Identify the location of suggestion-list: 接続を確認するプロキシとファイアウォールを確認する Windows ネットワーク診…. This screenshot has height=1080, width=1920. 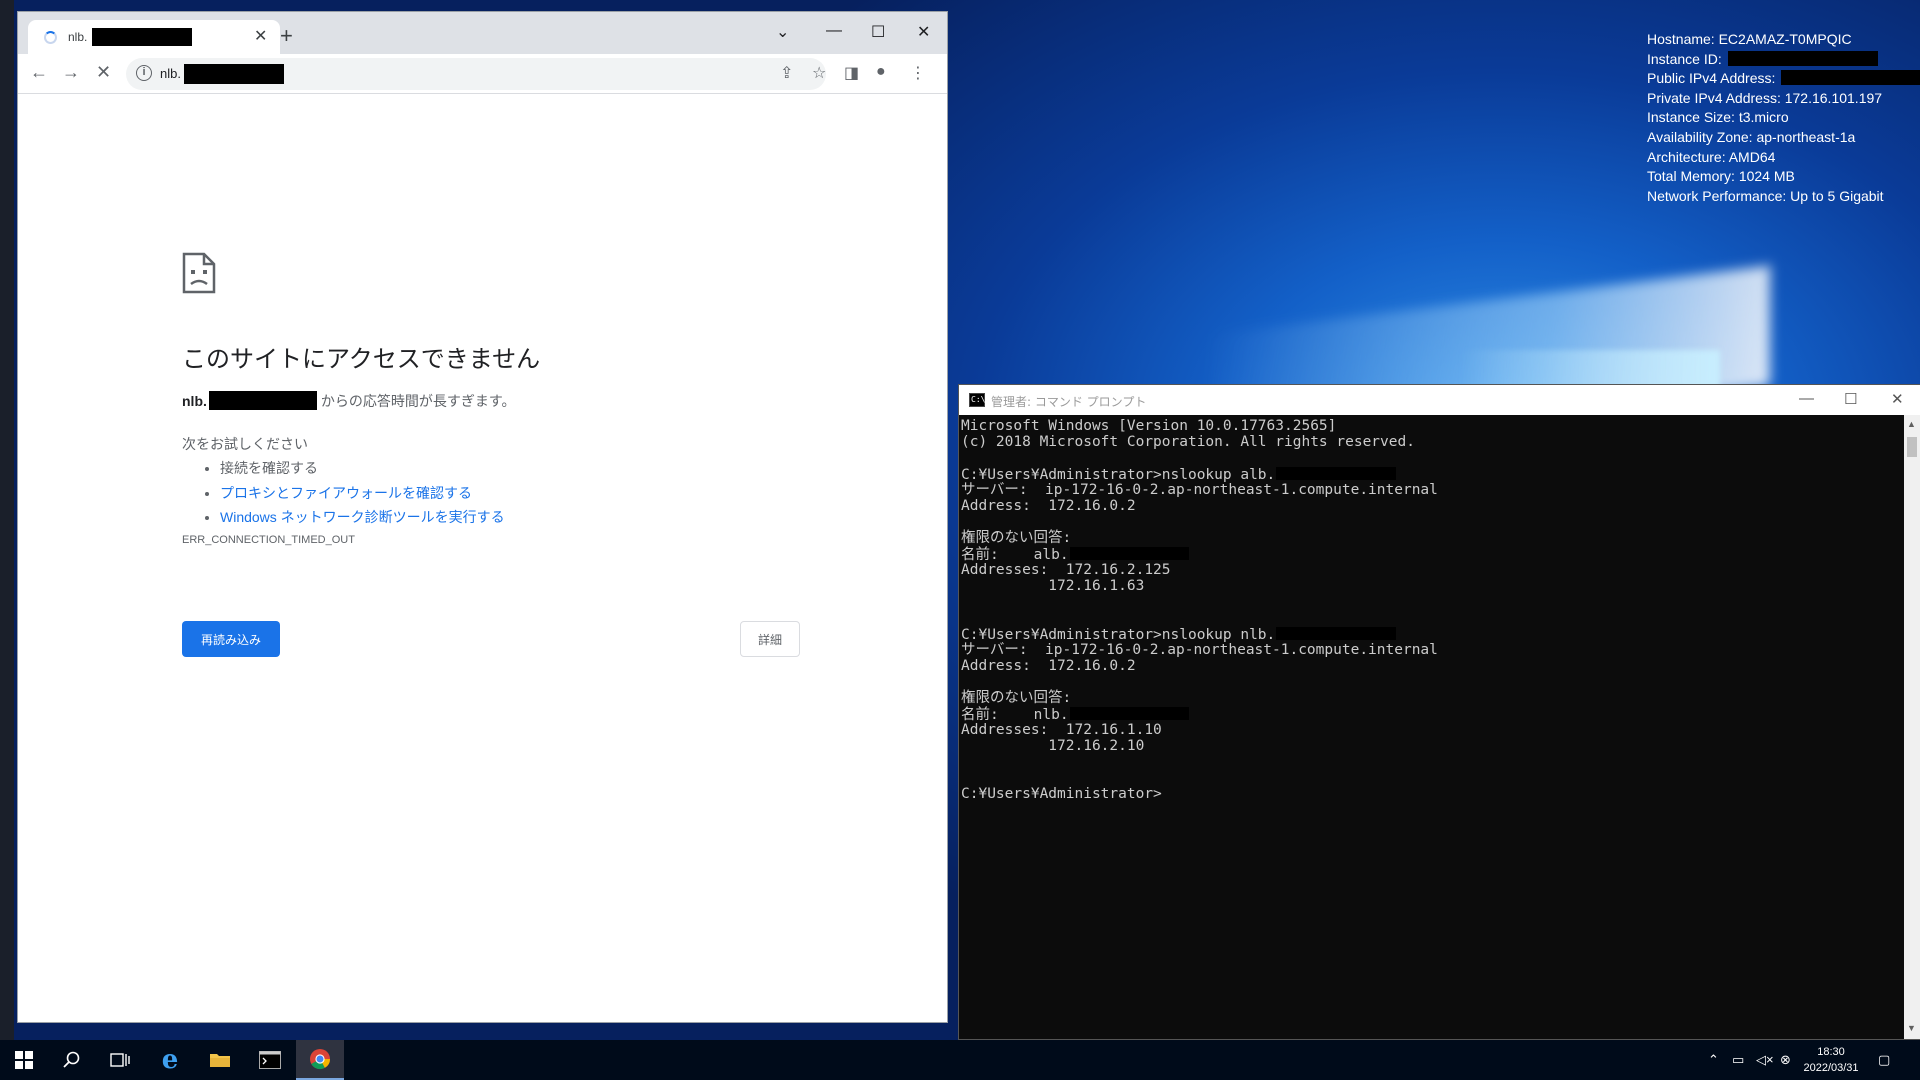
(352, 493).